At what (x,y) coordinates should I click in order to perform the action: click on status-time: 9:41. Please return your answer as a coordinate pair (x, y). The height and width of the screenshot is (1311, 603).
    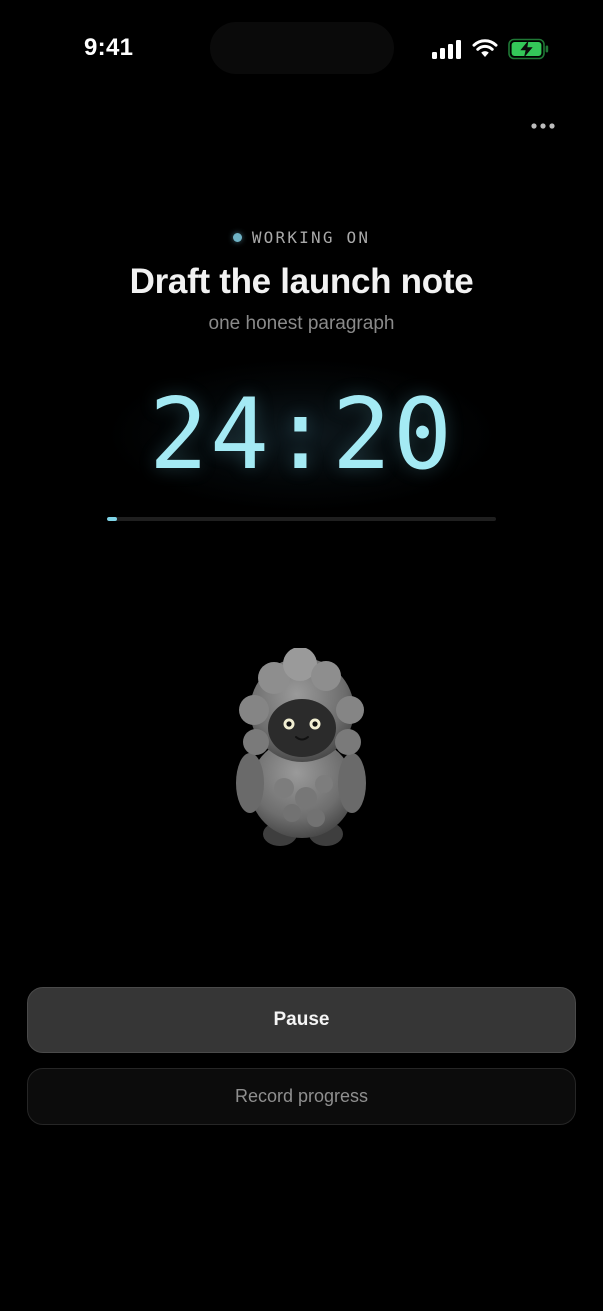
    Looking at the image, I should click on (109, 47).